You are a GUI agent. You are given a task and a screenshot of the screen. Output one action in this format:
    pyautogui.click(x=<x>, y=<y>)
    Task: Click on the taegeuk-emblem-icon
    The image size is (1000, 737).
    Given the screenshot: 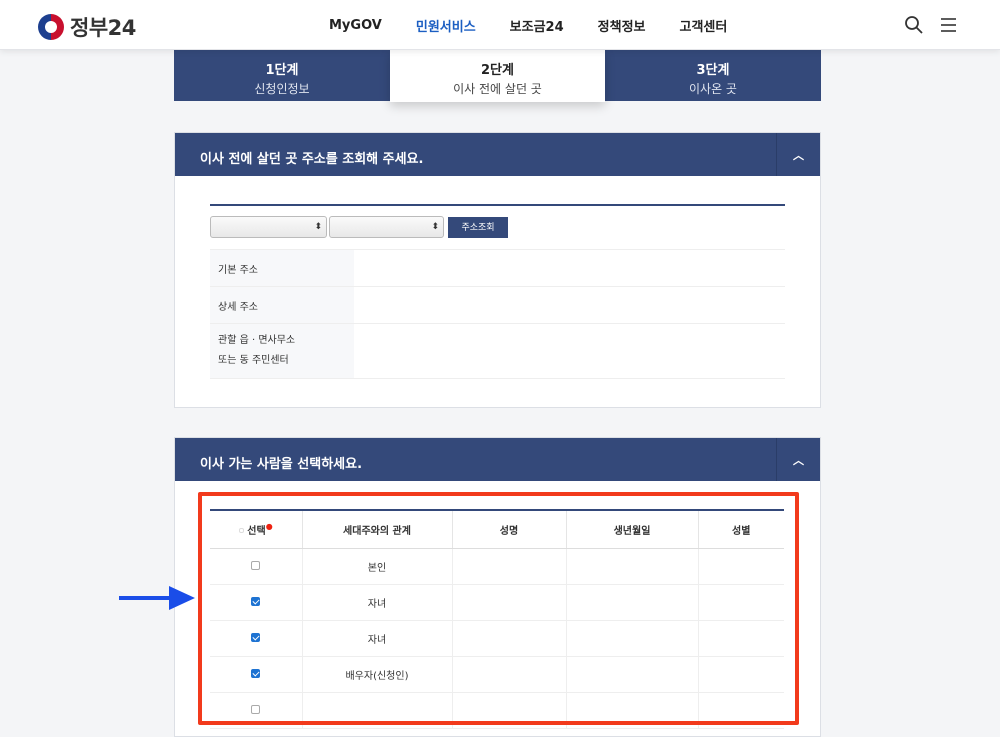 What is the action you would take?
    pyautogui.click(x=51, y=27)
    